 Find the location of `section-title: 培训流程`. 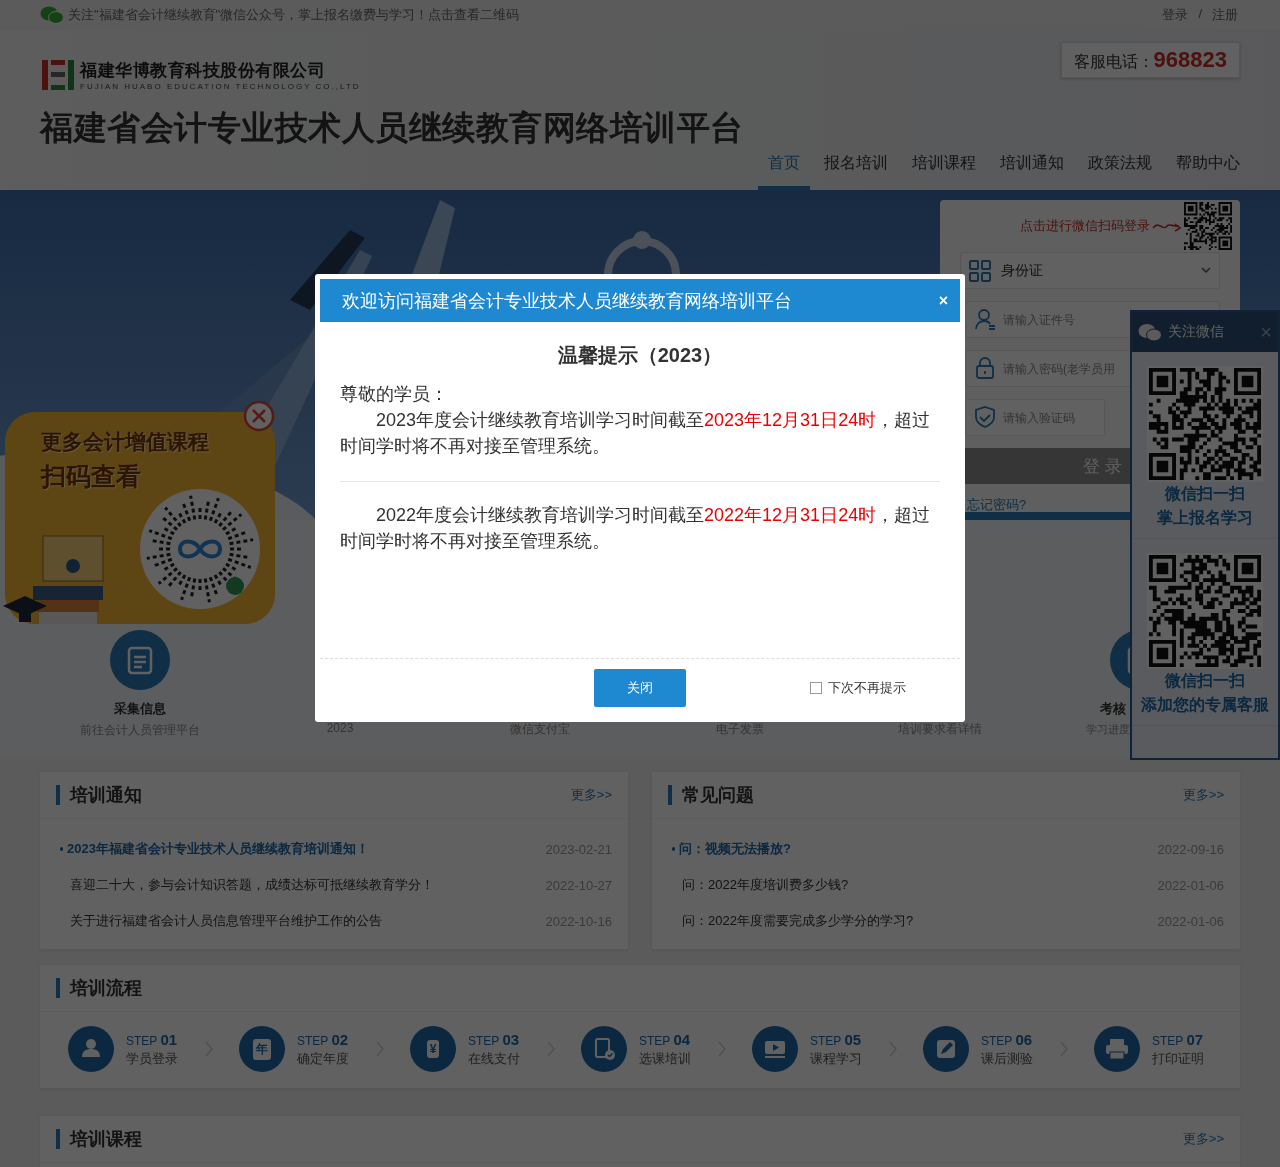

section-title: 培训流程 is located at coordinates (99, 988).